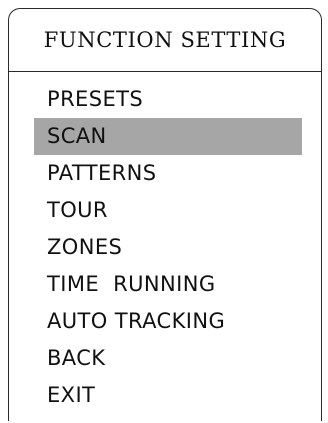  I want to click on menu-item-zones: ZONES, so click(168, 247).